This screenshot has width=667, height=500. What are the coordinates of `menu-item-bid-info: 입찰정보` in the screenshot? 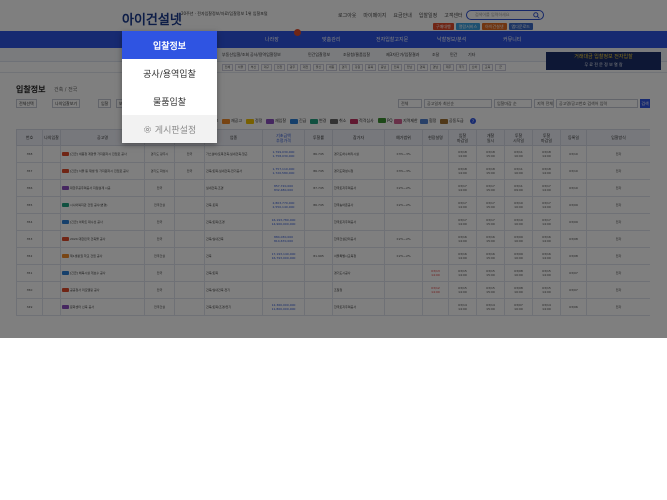 It's located at (169, 45).